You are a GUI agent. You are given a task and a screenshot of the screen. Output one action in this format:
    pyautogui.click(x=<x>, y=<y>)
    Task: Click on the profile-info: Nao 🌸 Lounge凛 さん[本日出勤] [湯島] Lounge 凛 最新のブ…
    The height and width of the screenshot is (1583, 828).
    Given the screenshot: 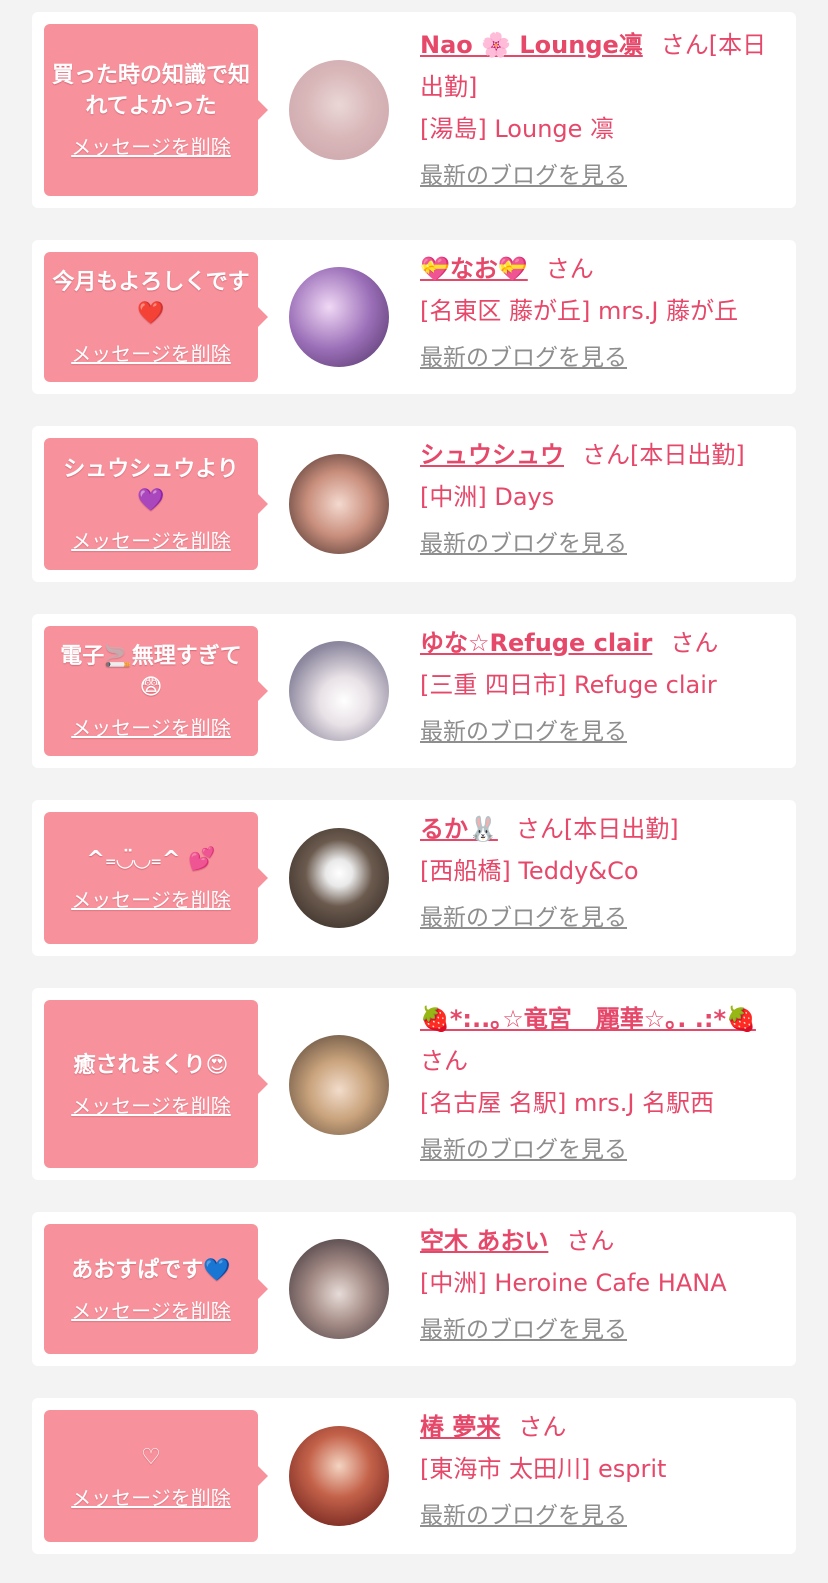 What is the action you would take?
    pyautogui.click(x=602, y=107)
    